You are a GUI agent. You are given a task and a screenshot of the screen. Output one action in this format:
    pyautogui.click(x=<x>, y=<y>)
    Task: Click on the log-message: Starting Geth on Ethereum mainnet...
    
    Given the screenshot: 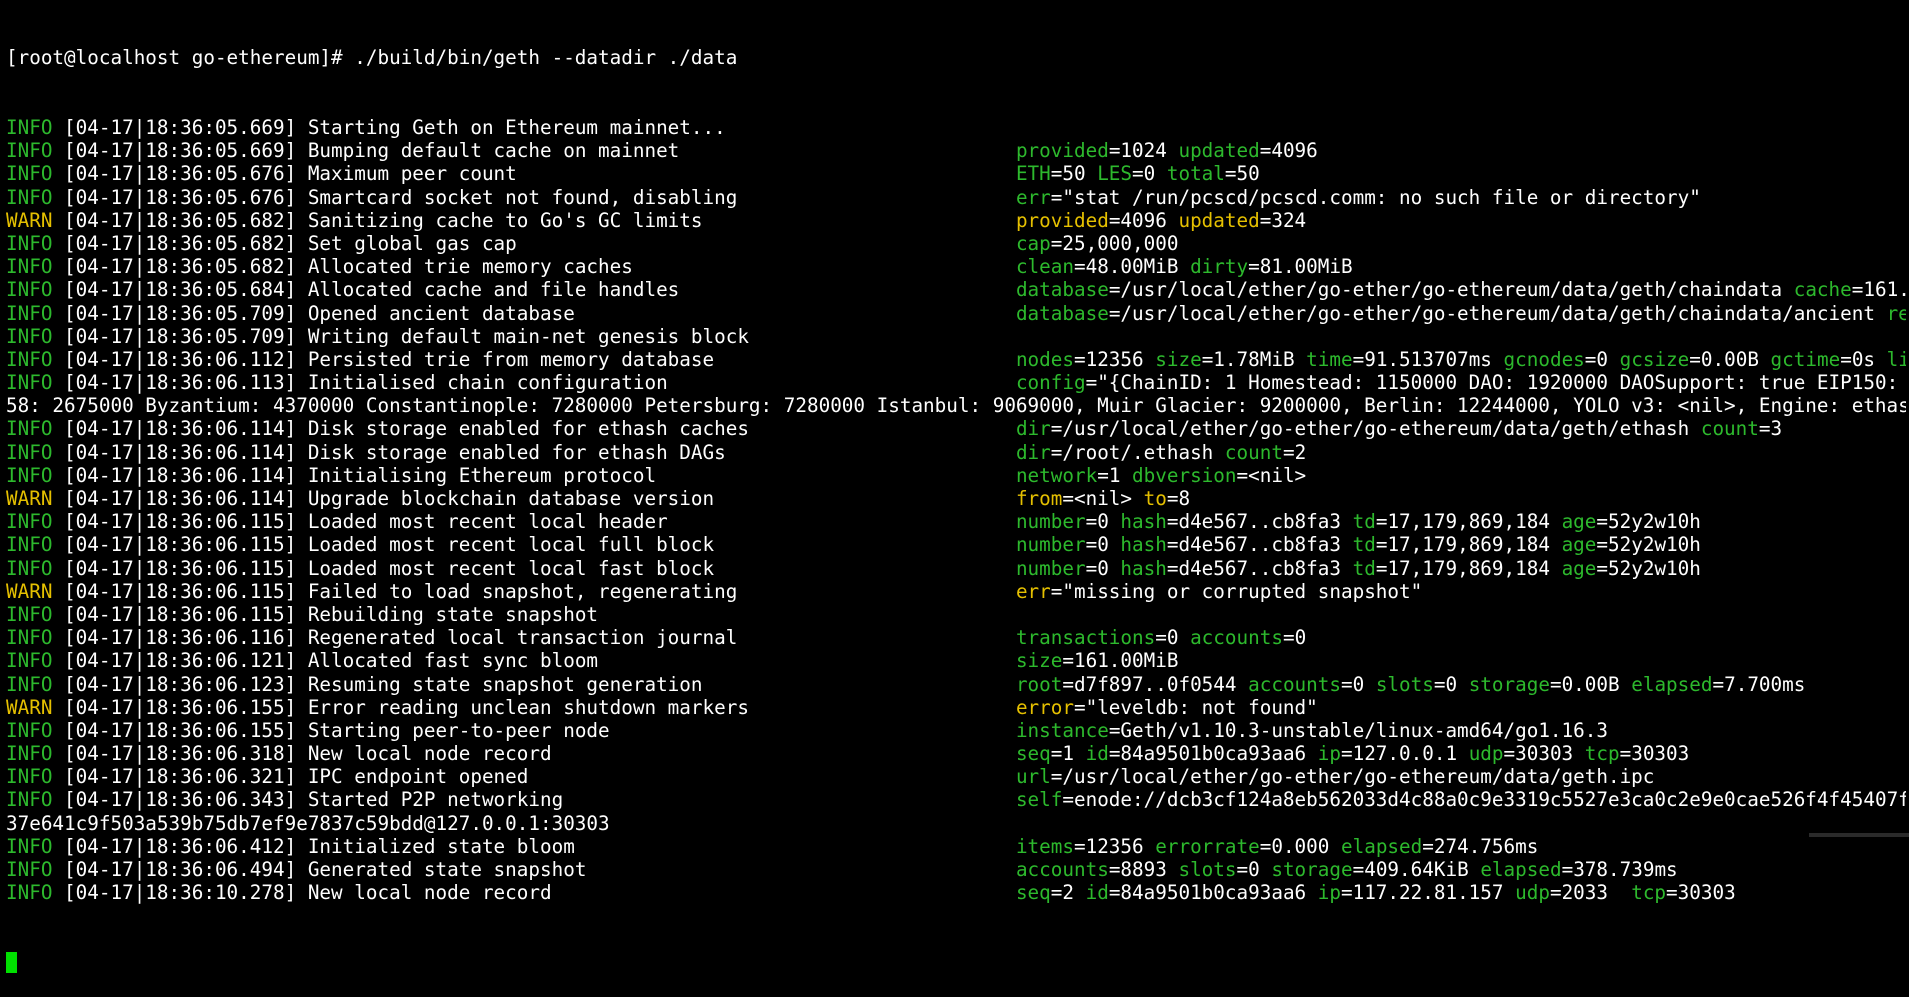 What is the action you would take?
    pyautogui.click(x=517, y=127)
    